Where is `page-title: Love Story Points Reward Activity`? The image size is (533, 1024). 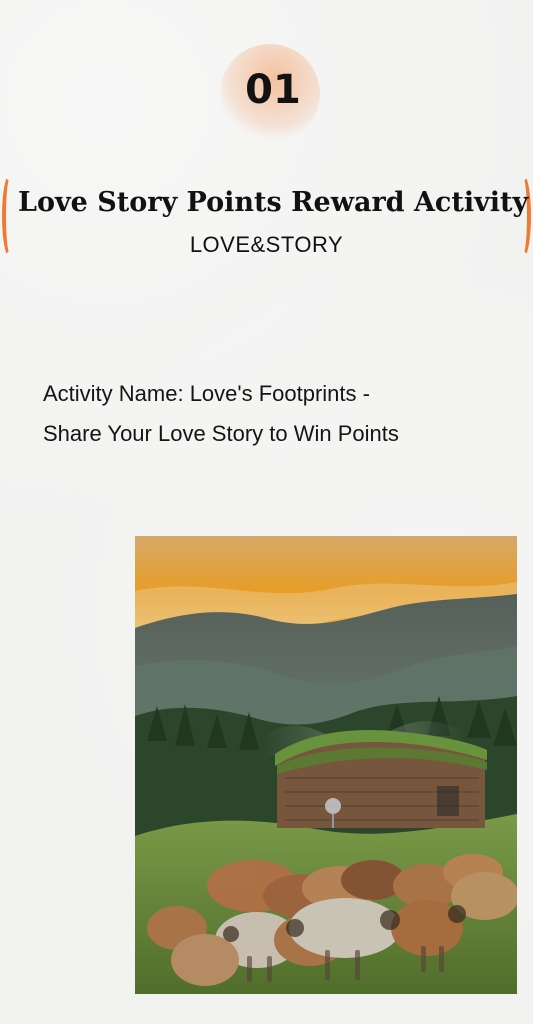
page-title: Love Story Points Reward Activity is located at coordinates (273, 202).